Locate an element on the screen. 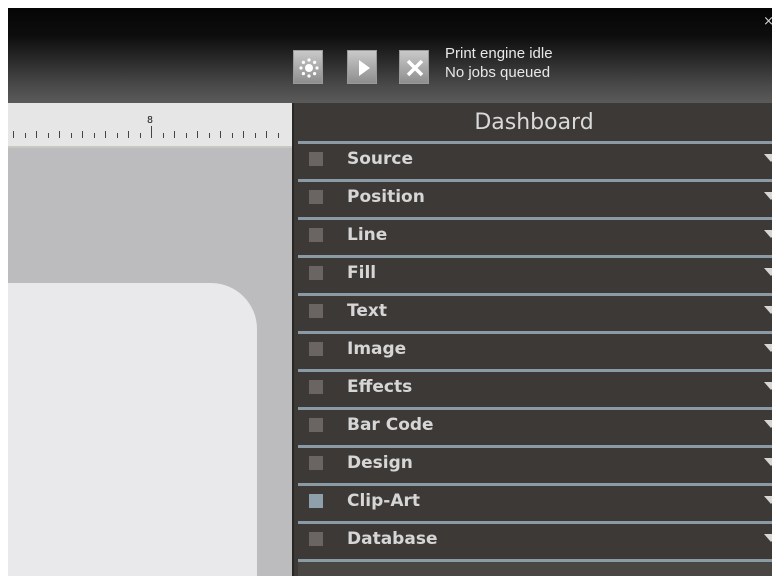  section-label: Text is located at coordinates (367, 311).